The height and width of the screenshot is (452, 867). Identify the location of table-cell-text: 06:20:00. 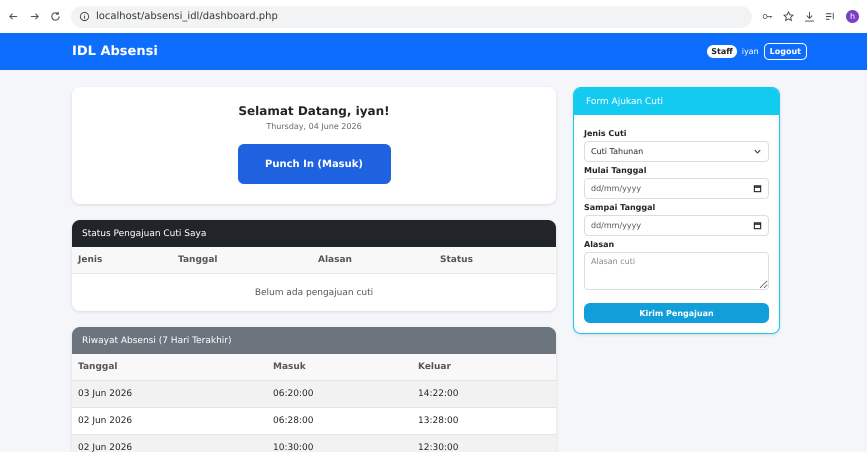
(293, 394).